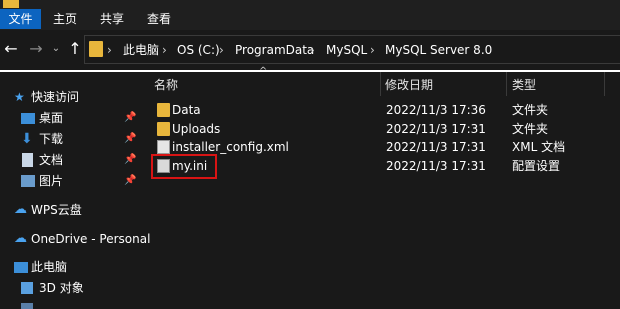 The image size is (620, 309). Describe the element at coordinates (274, 50) in the screenshot. I see `breadcrumb-programdata: ProgramData` at that location.